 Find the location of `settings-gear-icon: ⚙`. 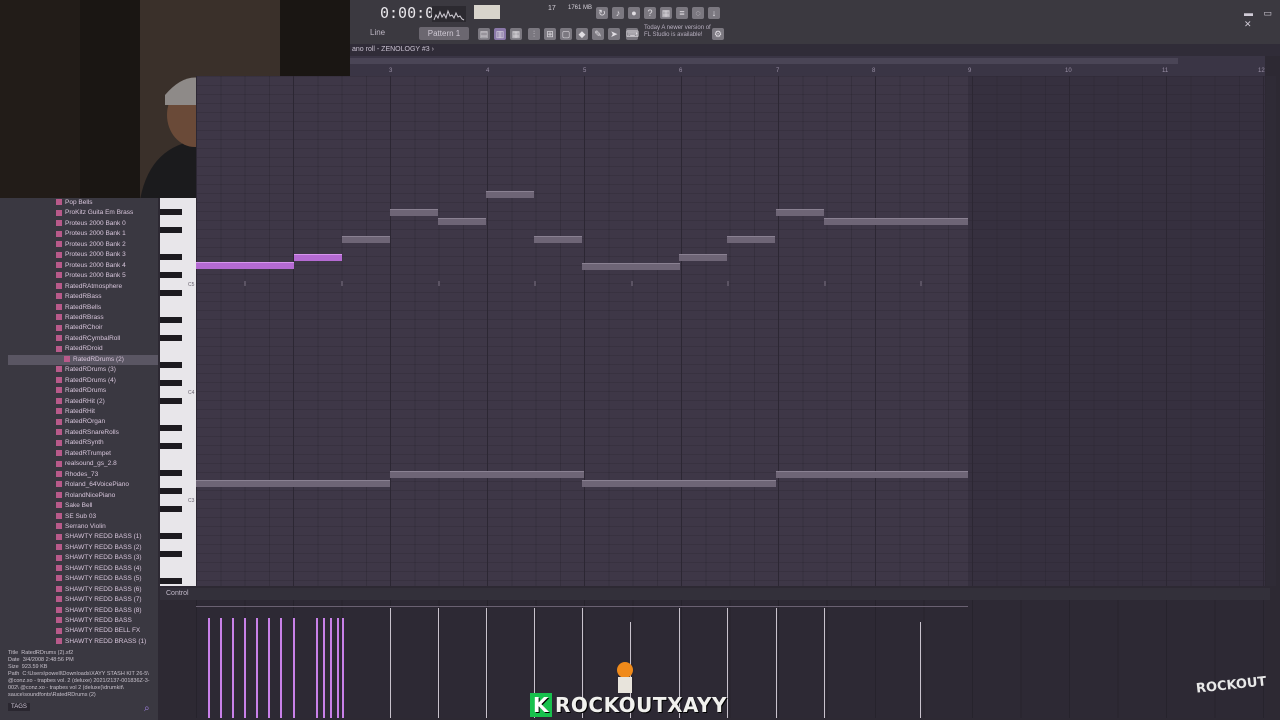

settings-gear-icon: ⚙ is located at coordinates (718, 34).